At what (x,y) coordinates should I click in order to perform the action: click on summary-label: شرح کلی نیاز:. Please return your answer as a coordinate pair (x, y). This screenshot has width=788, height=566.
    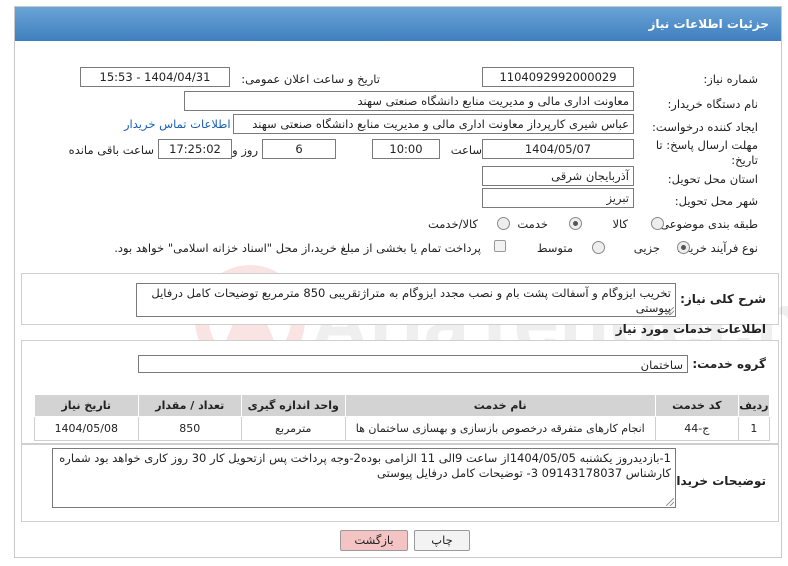
    Looking at the image, I should click on (723, 299).